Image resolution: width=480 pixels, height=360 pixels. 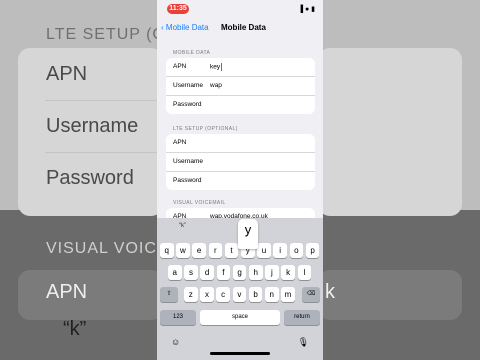 What do you see at coordinates (240, 105) in the screenshot?
I see `password-row: Password` at bounding box center [240, 105].